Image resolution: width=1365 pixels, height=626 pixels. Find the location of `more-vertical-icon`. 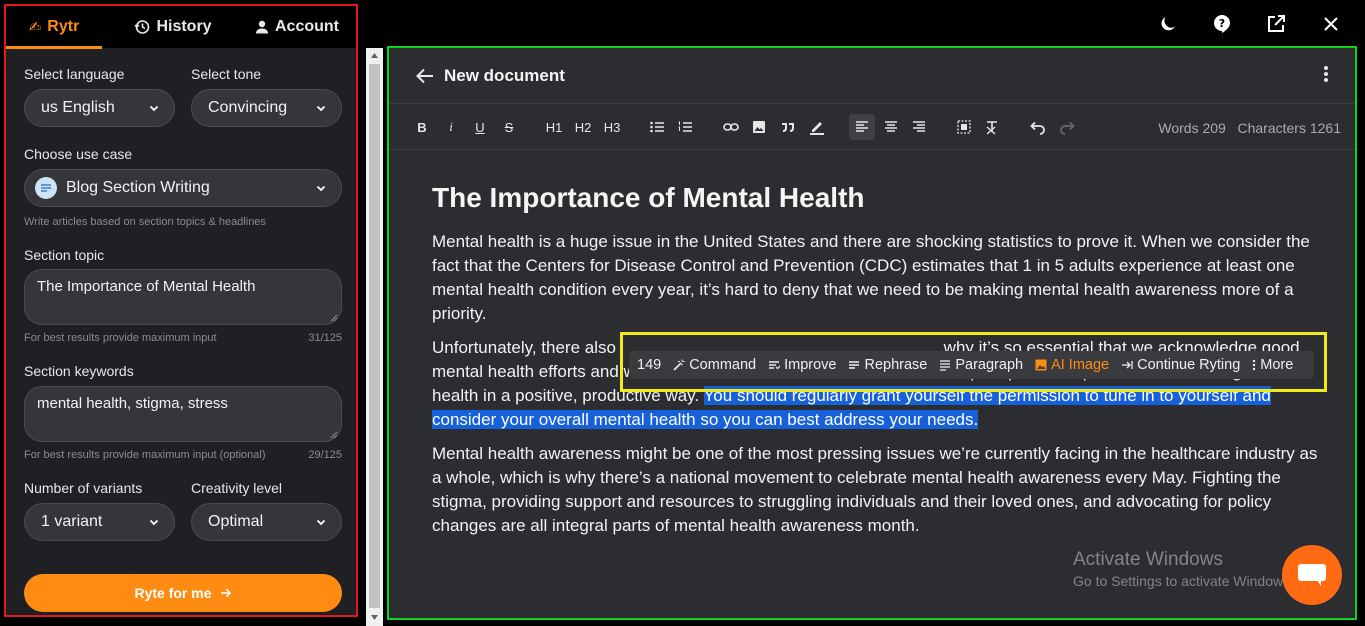

more-vertical-icon is located at coordinates (1254, 365).